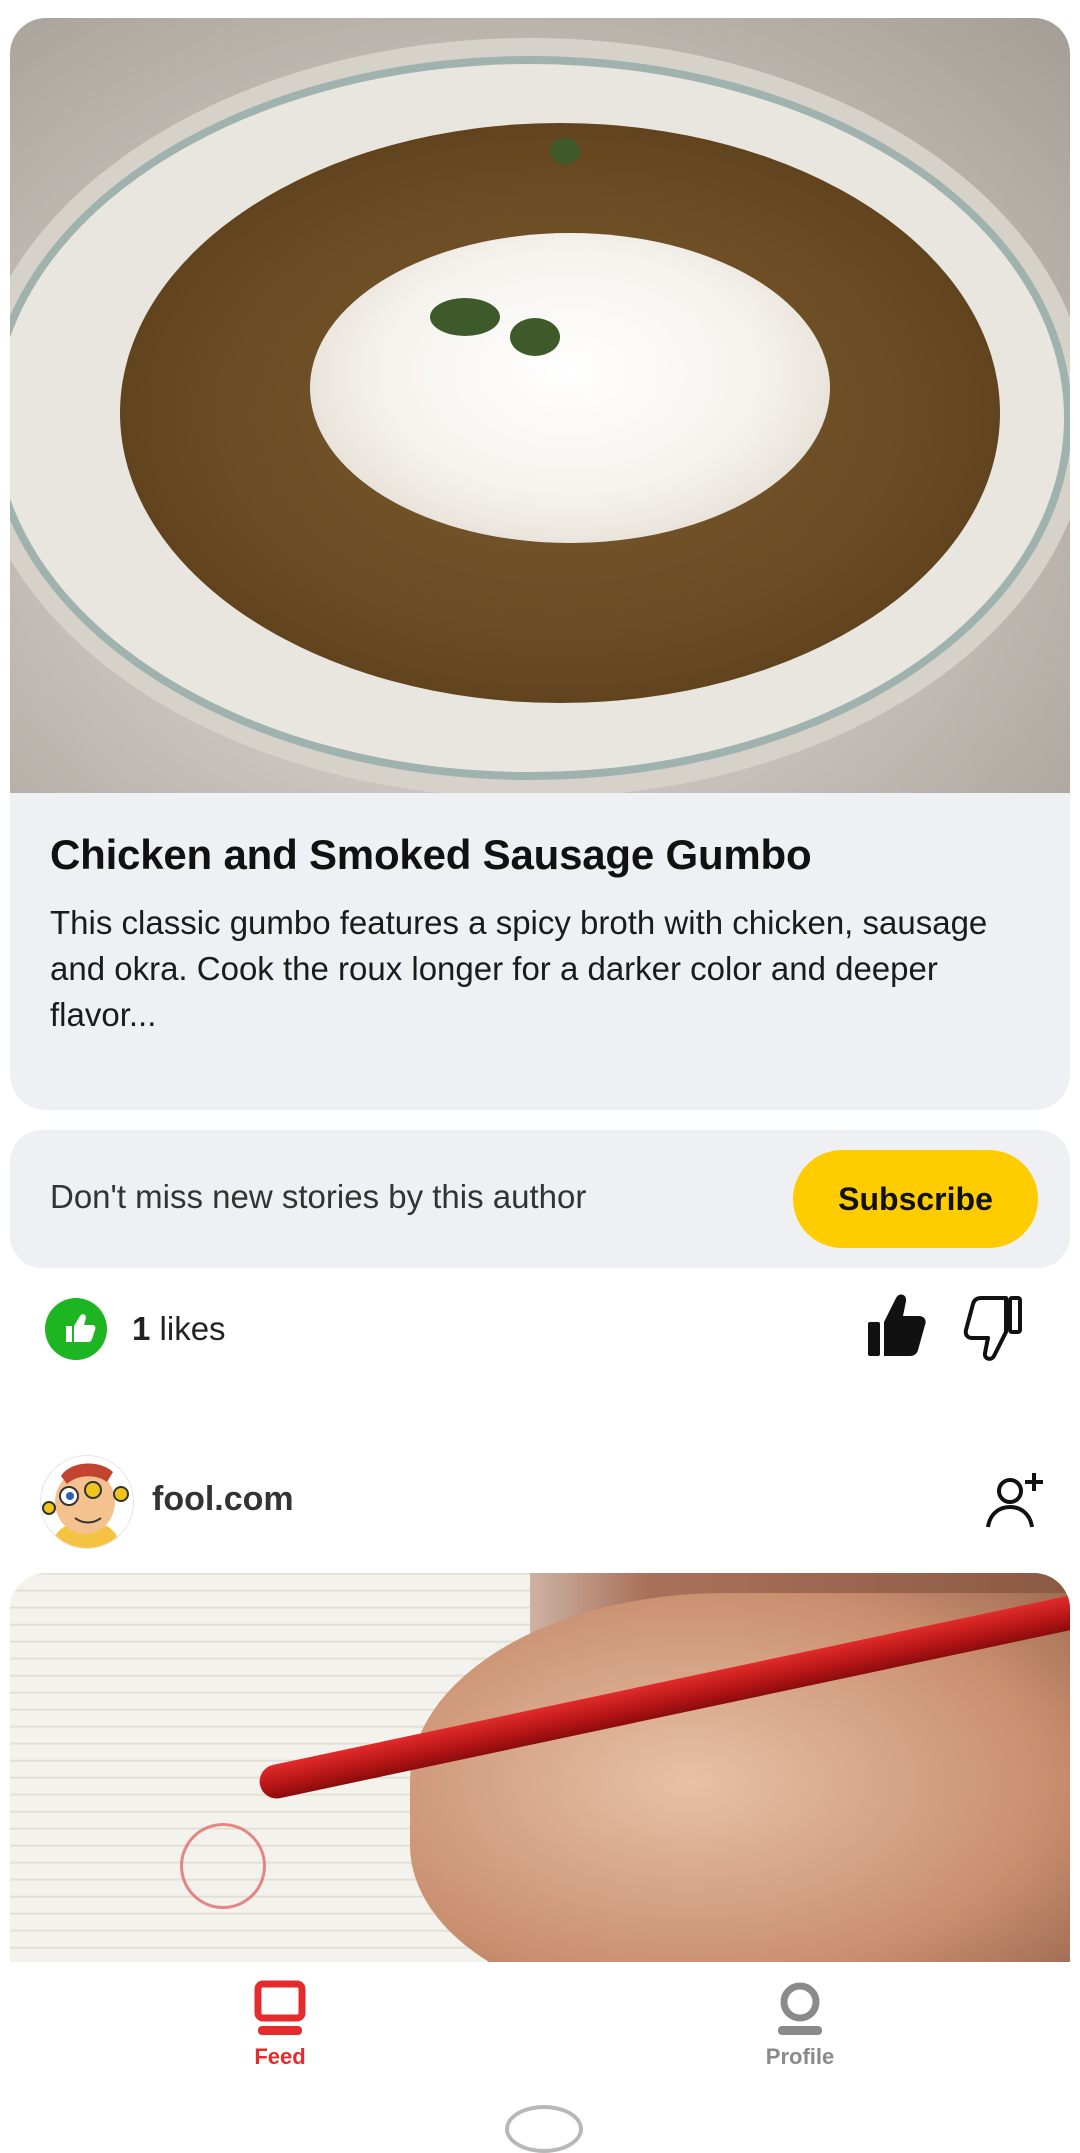 The height and width of the screenshot is (2153, 1080). I want to click on nav-feed: Feed, so click(280, 2035).